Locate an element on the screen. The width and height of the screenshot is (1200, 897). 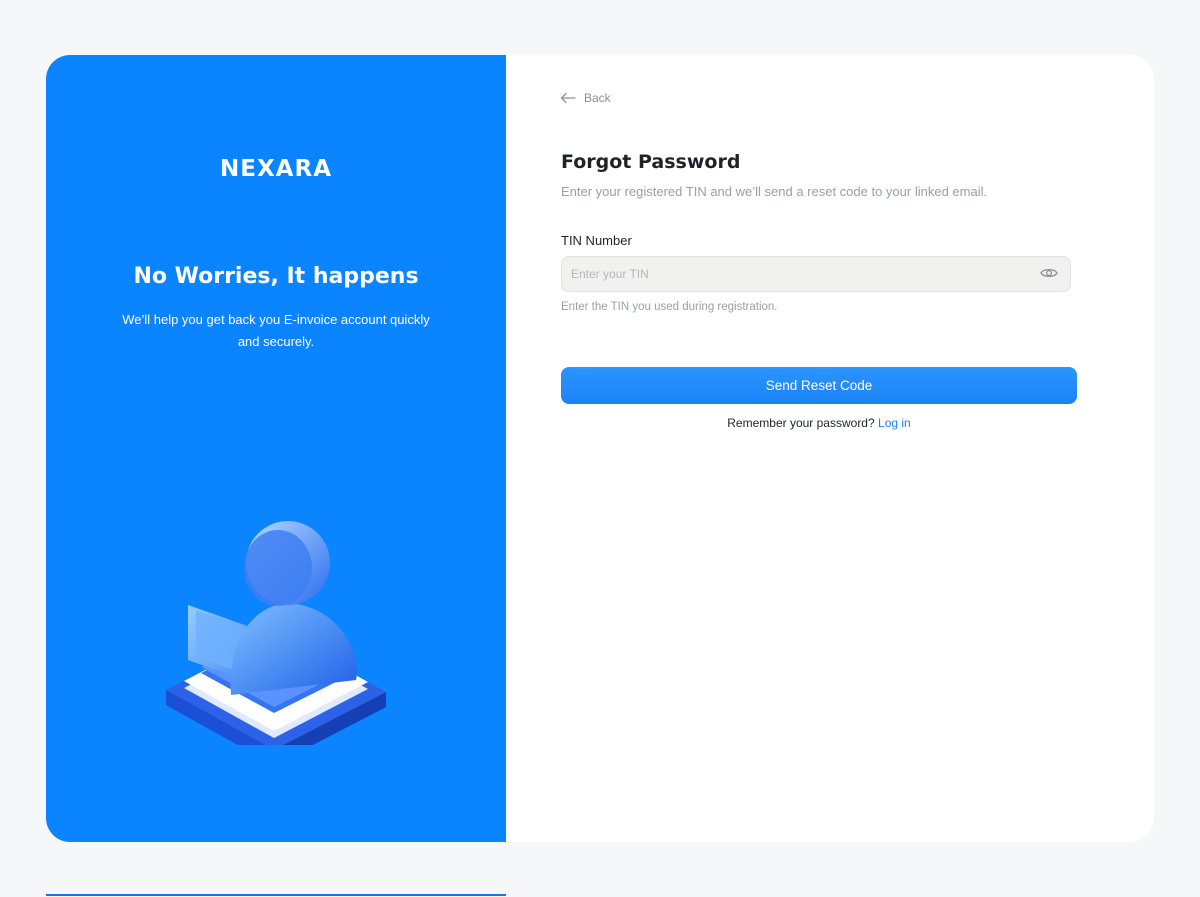
page-title: Forgot Password is located at coordinates (651, 162).